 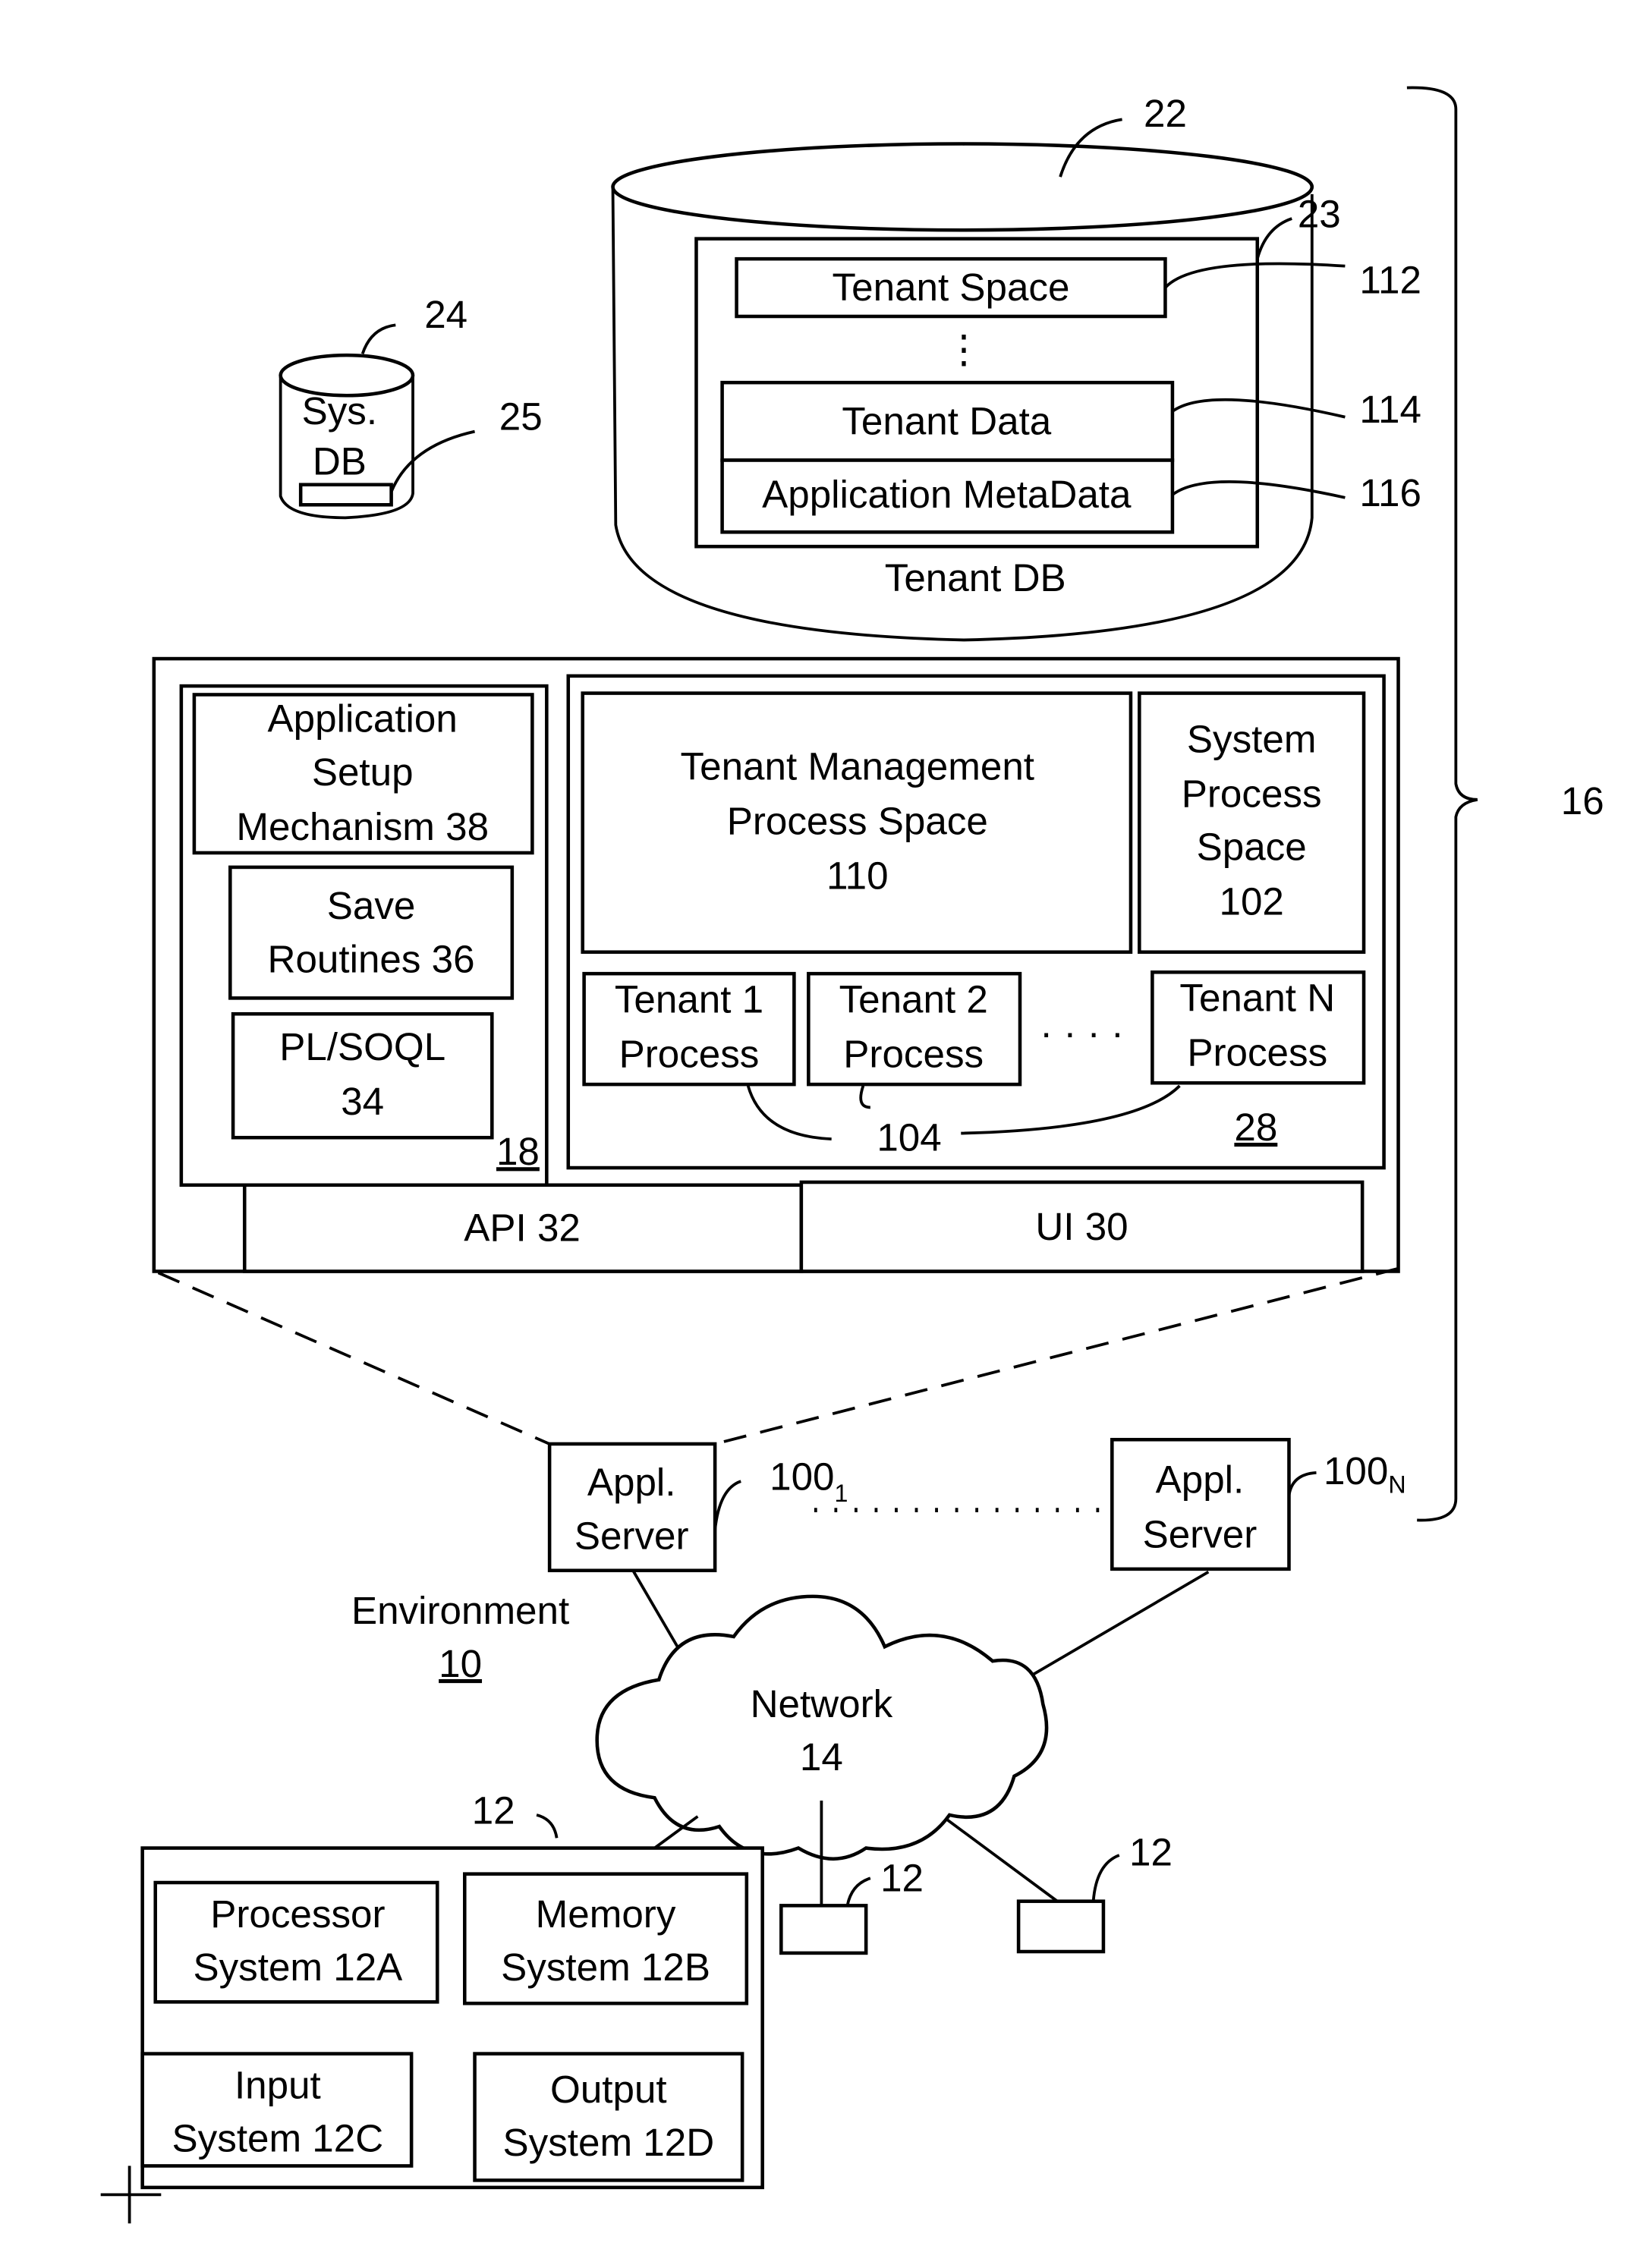 What do you see at coordinates (727, 1505) in the screenshot?
I see `app-server-1-ref-leader` at bounding box center [727, 1505].